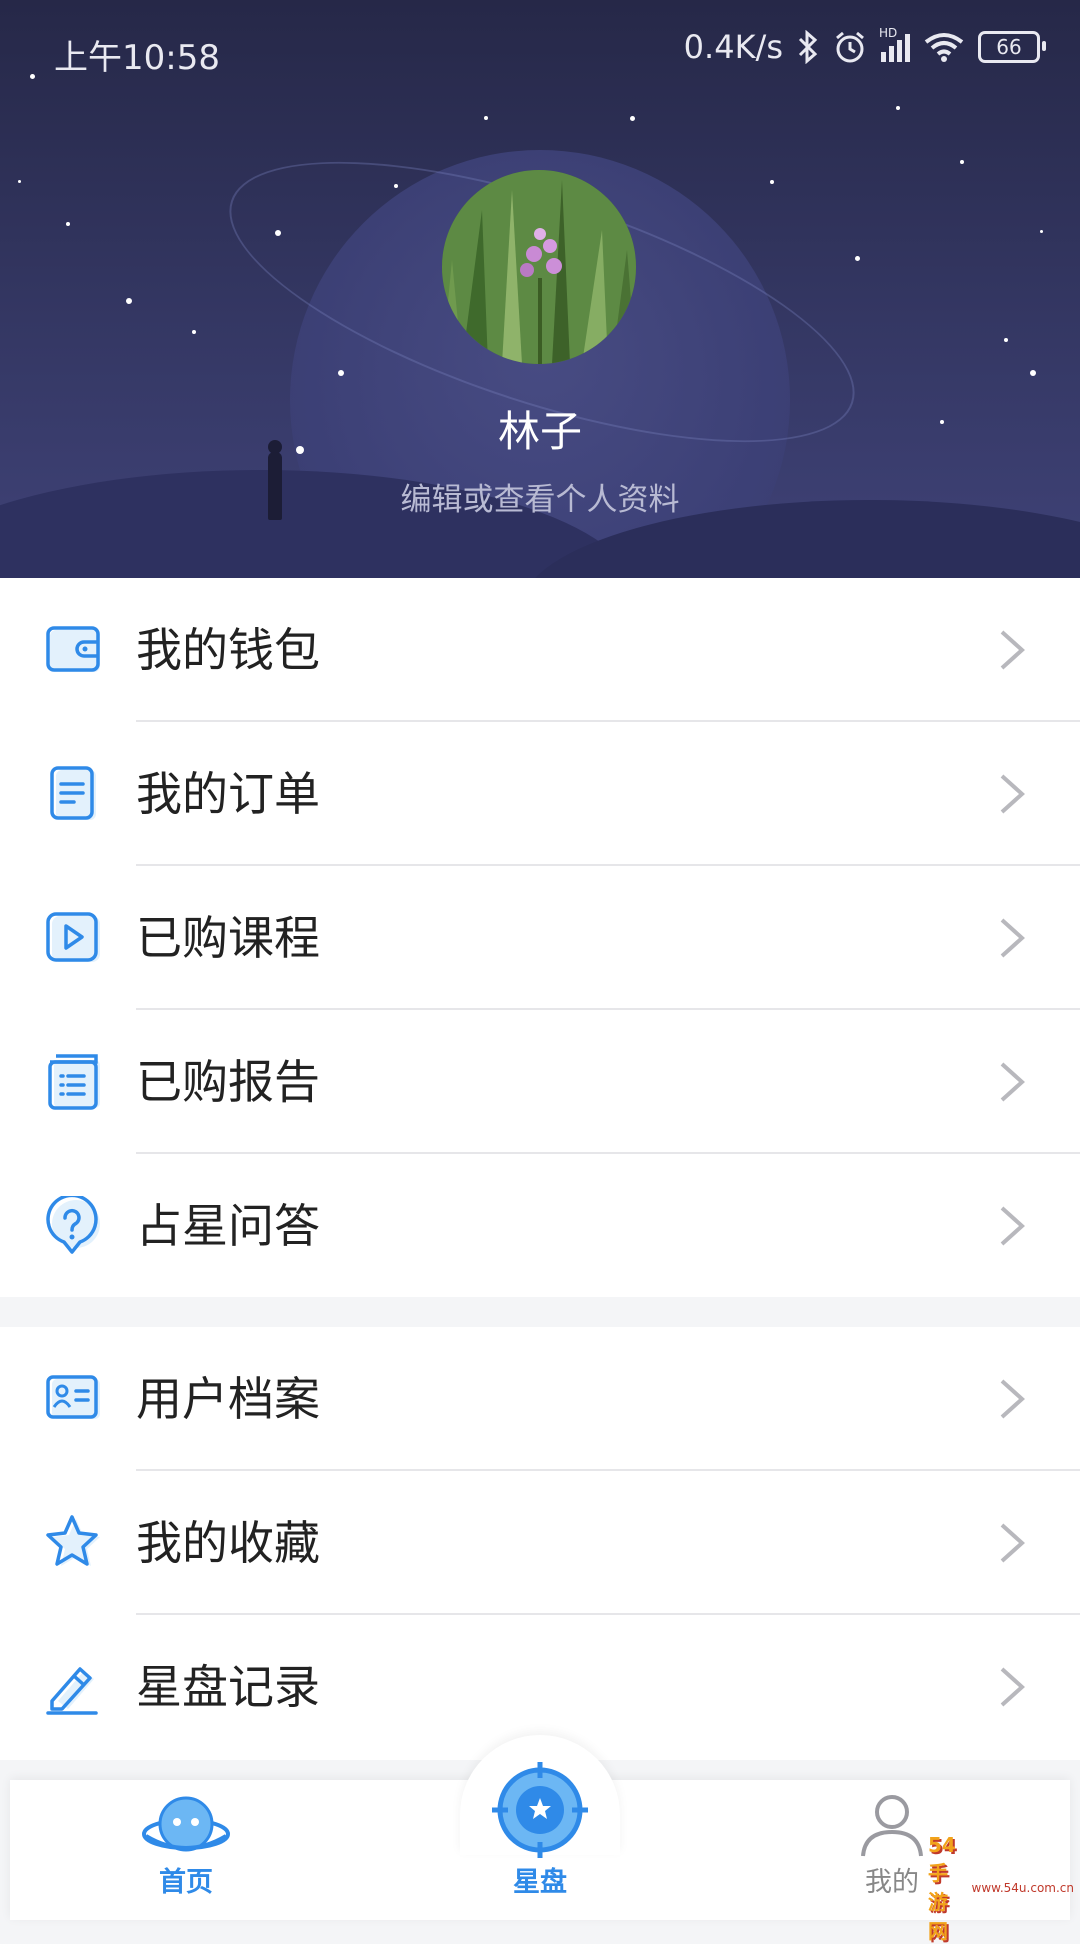 Image resolution: width=1080 pixels, height=1944 pixels. I want to click on menu-item-astro-qa: 占星问答, so click(540, 1226).